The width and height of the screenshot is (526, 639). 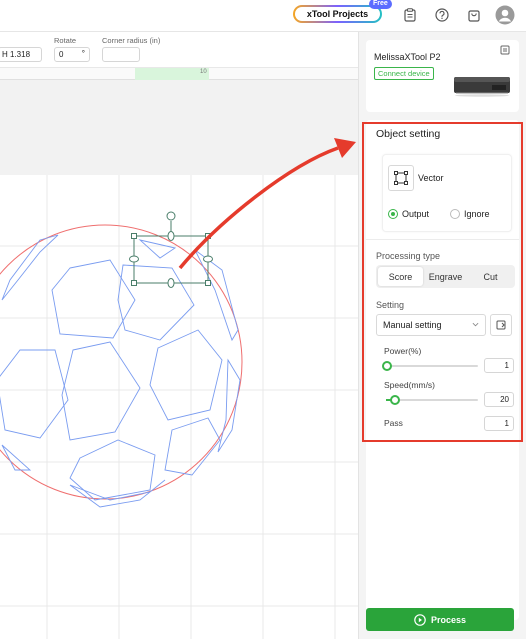 I want to click on power-input: 1, so click(x=499, y=365).